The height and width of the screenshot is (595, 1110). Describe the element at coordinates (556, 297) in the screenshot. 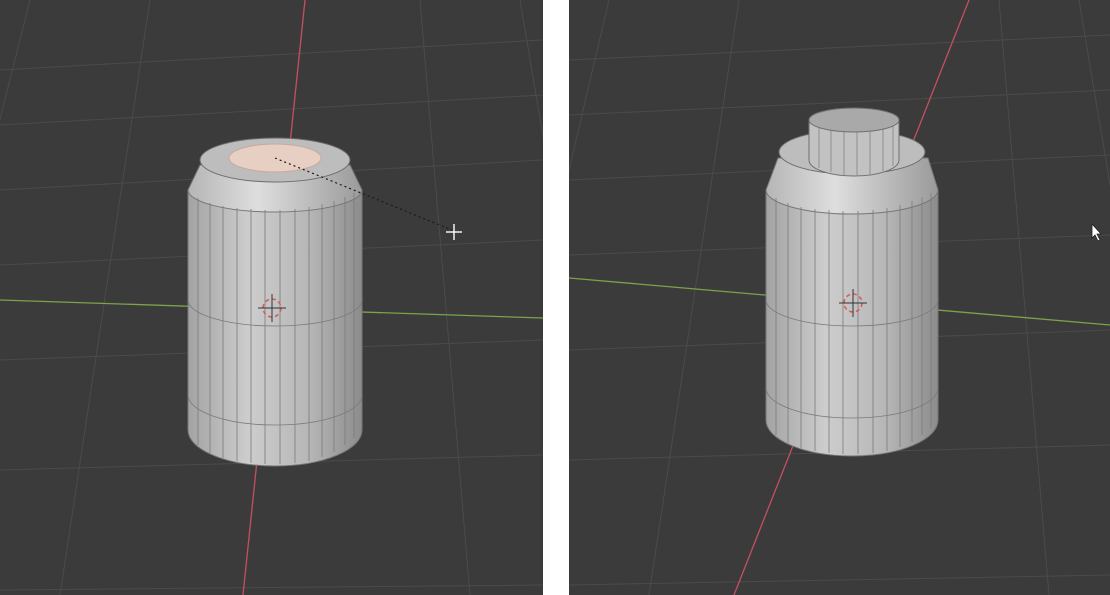

I see `panel-separator` at that location.